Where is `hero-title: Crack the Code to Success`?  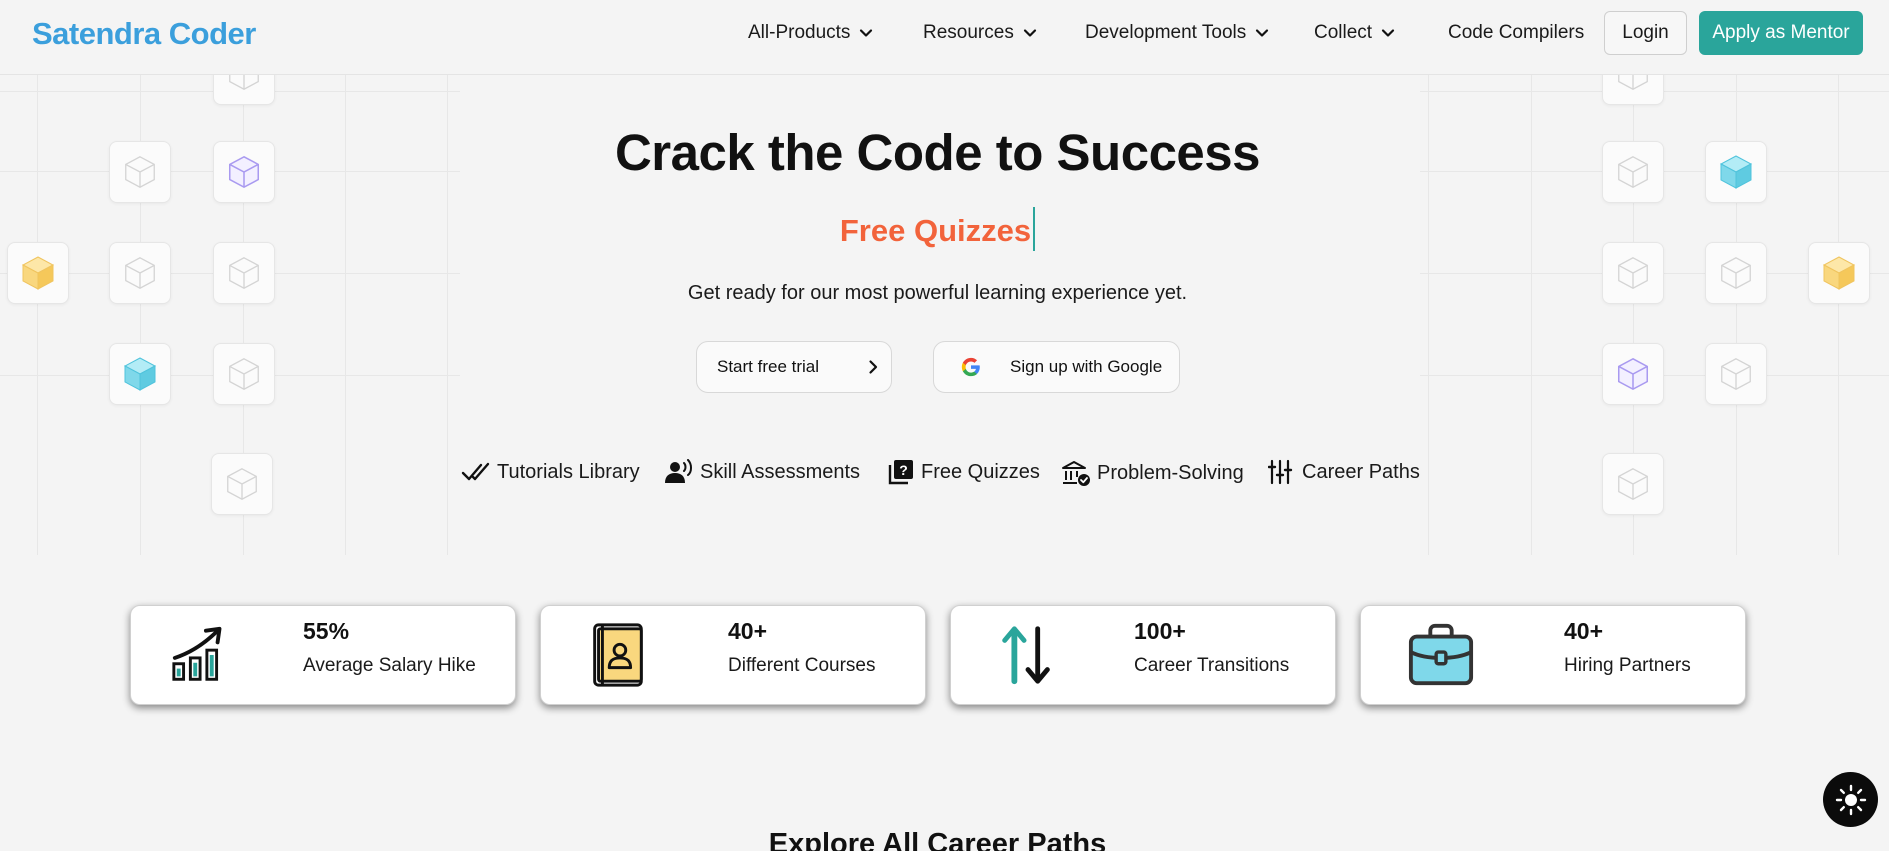
hero-title: Crack the Code to Success is located at coordinates (937, 152).